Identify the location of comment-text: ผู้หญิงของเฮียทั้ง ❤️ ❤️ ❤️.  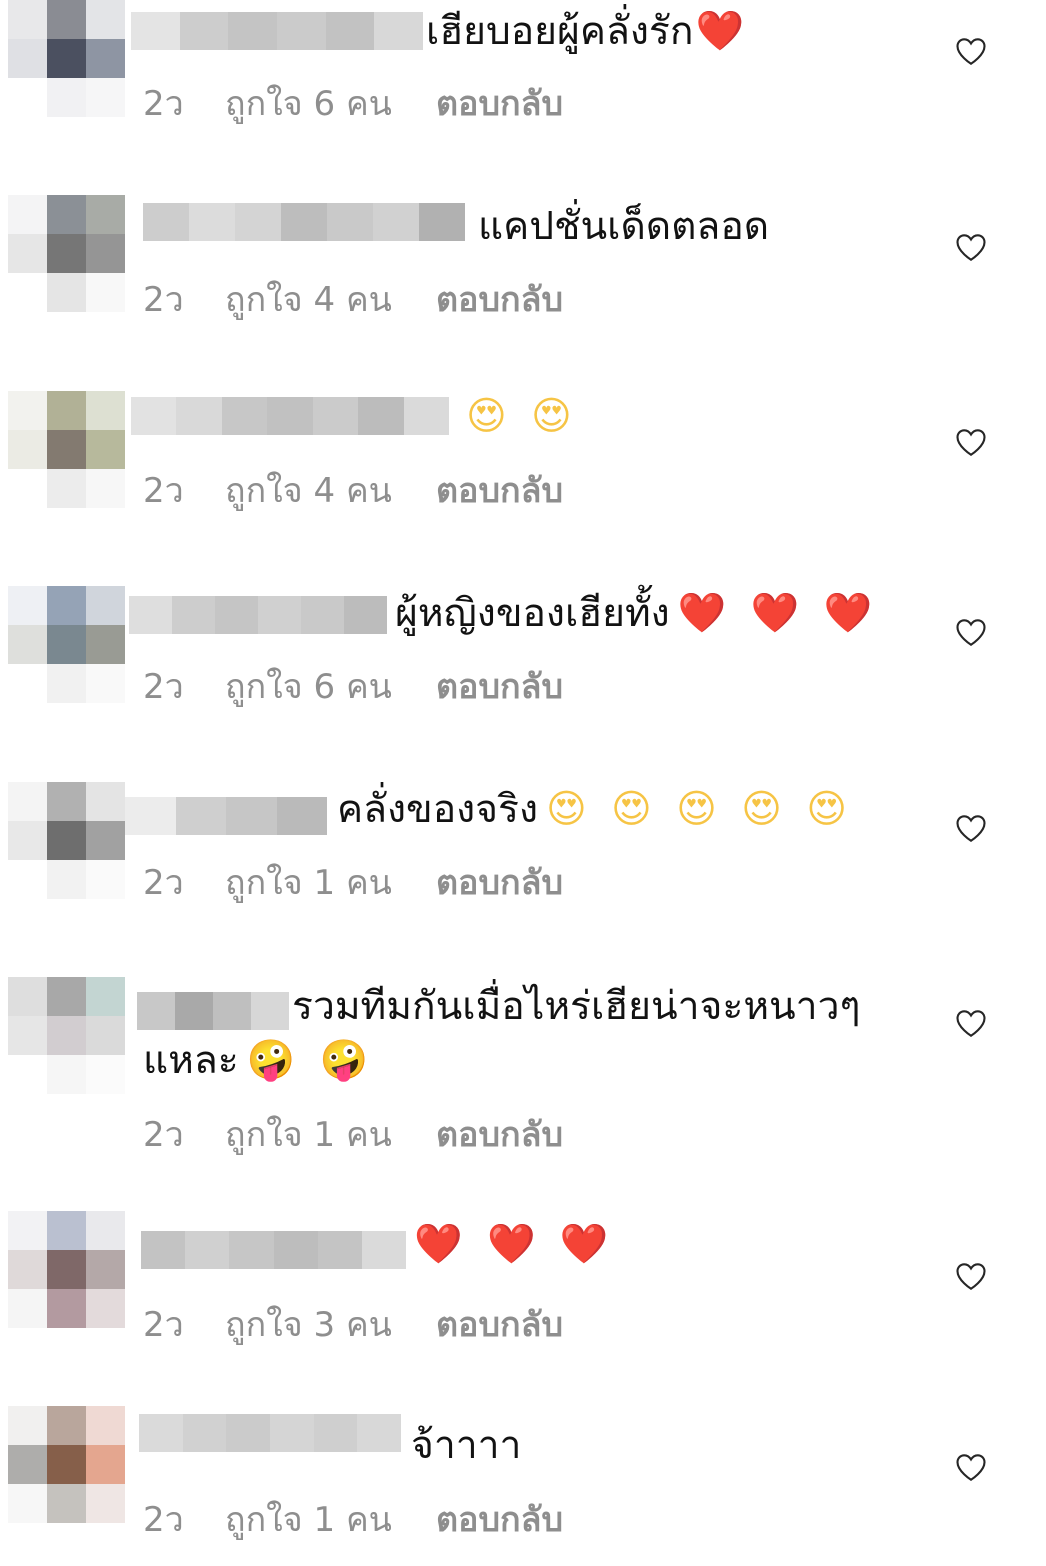
(636, 614).